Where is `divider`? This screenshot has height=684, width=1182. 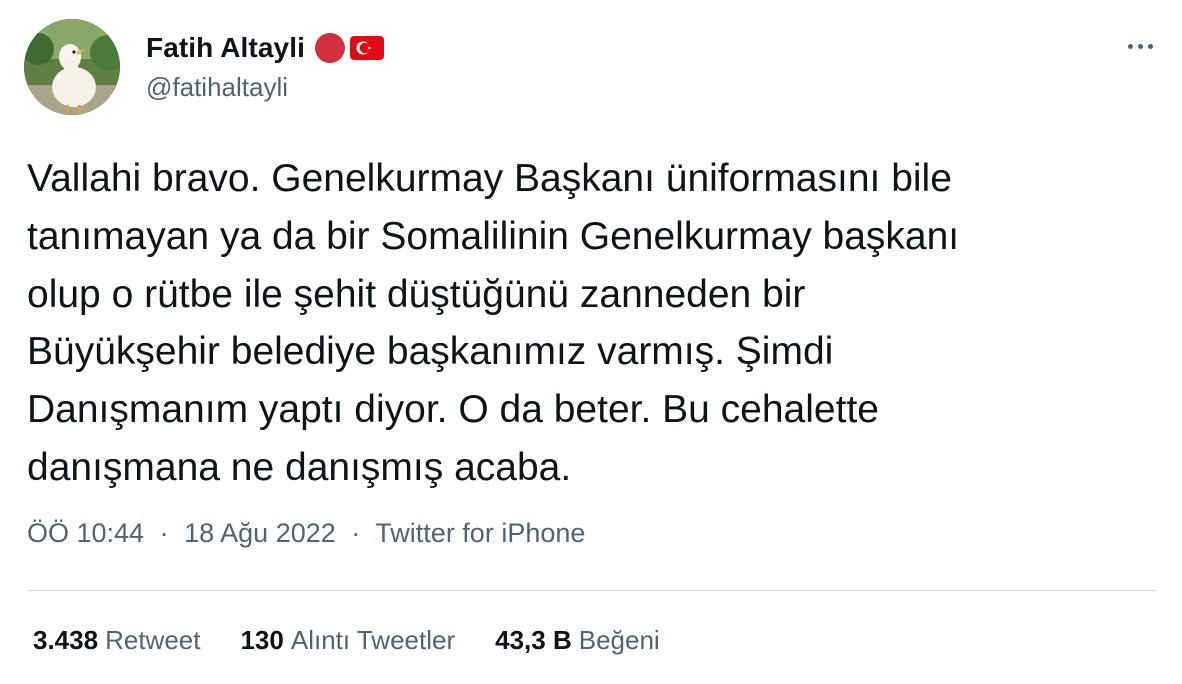
divider is located at coordinates (592, 590).